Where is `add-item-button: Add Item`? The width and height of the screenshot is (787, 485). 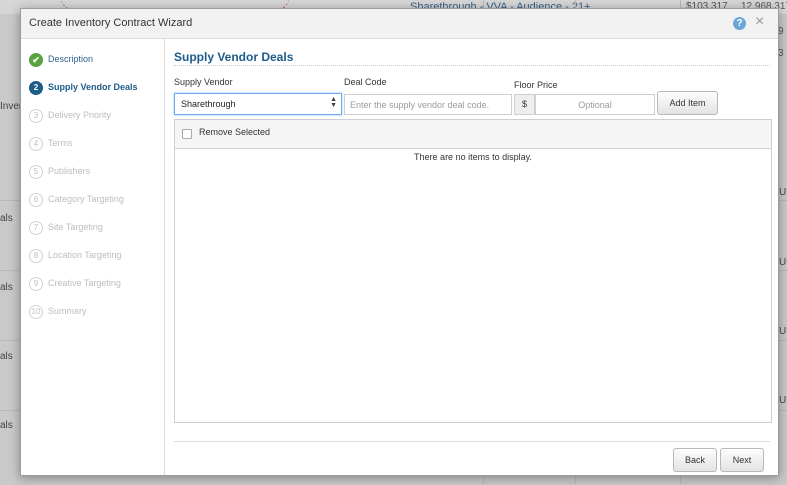 add-item-button: Add Item is located at coordinates (687, 103).